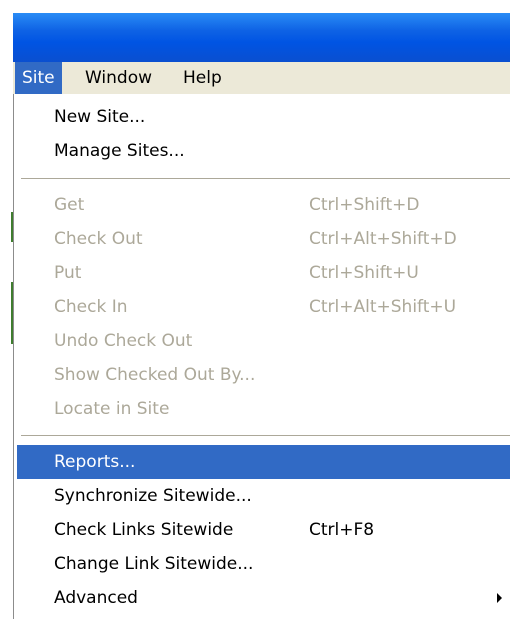 Image resolution: width=510 pixels, height=619 pixels. What do you see at coordinates (263, 530) in the screenshot?
I see `menu-item-check-links-sitewide: Check Links Sitewide Ctrl+F8` at bounding box center [263, 530].